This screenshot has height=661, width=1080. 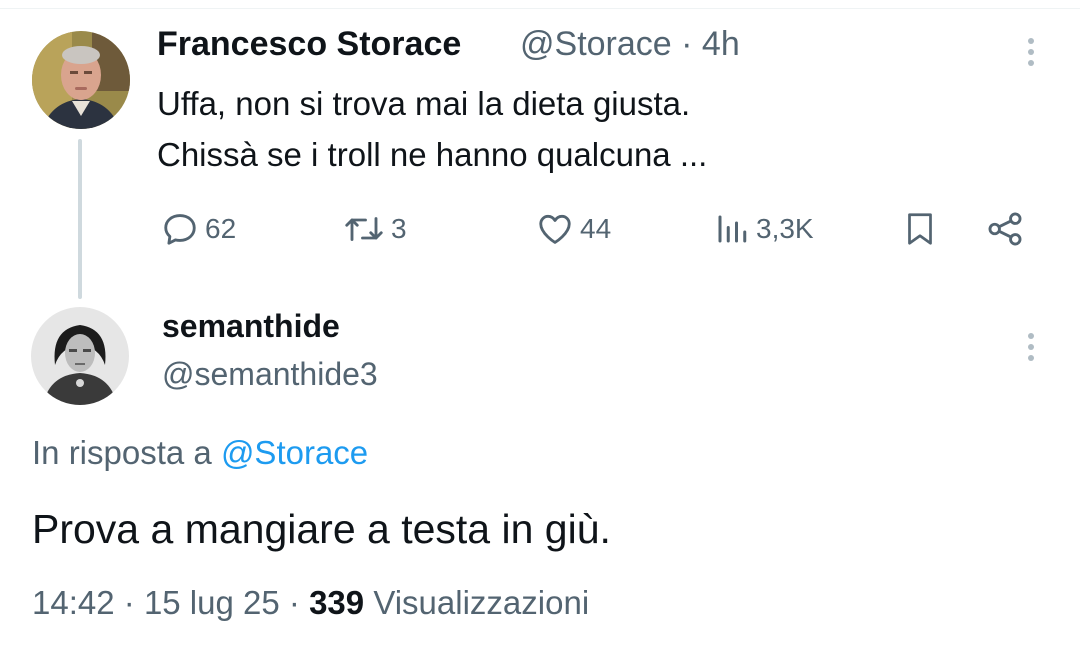 What do you see at coordinates (122, 452) in the screenshot?
I see `reply-prefix: In risposta a` at bounding box center [122, 452].